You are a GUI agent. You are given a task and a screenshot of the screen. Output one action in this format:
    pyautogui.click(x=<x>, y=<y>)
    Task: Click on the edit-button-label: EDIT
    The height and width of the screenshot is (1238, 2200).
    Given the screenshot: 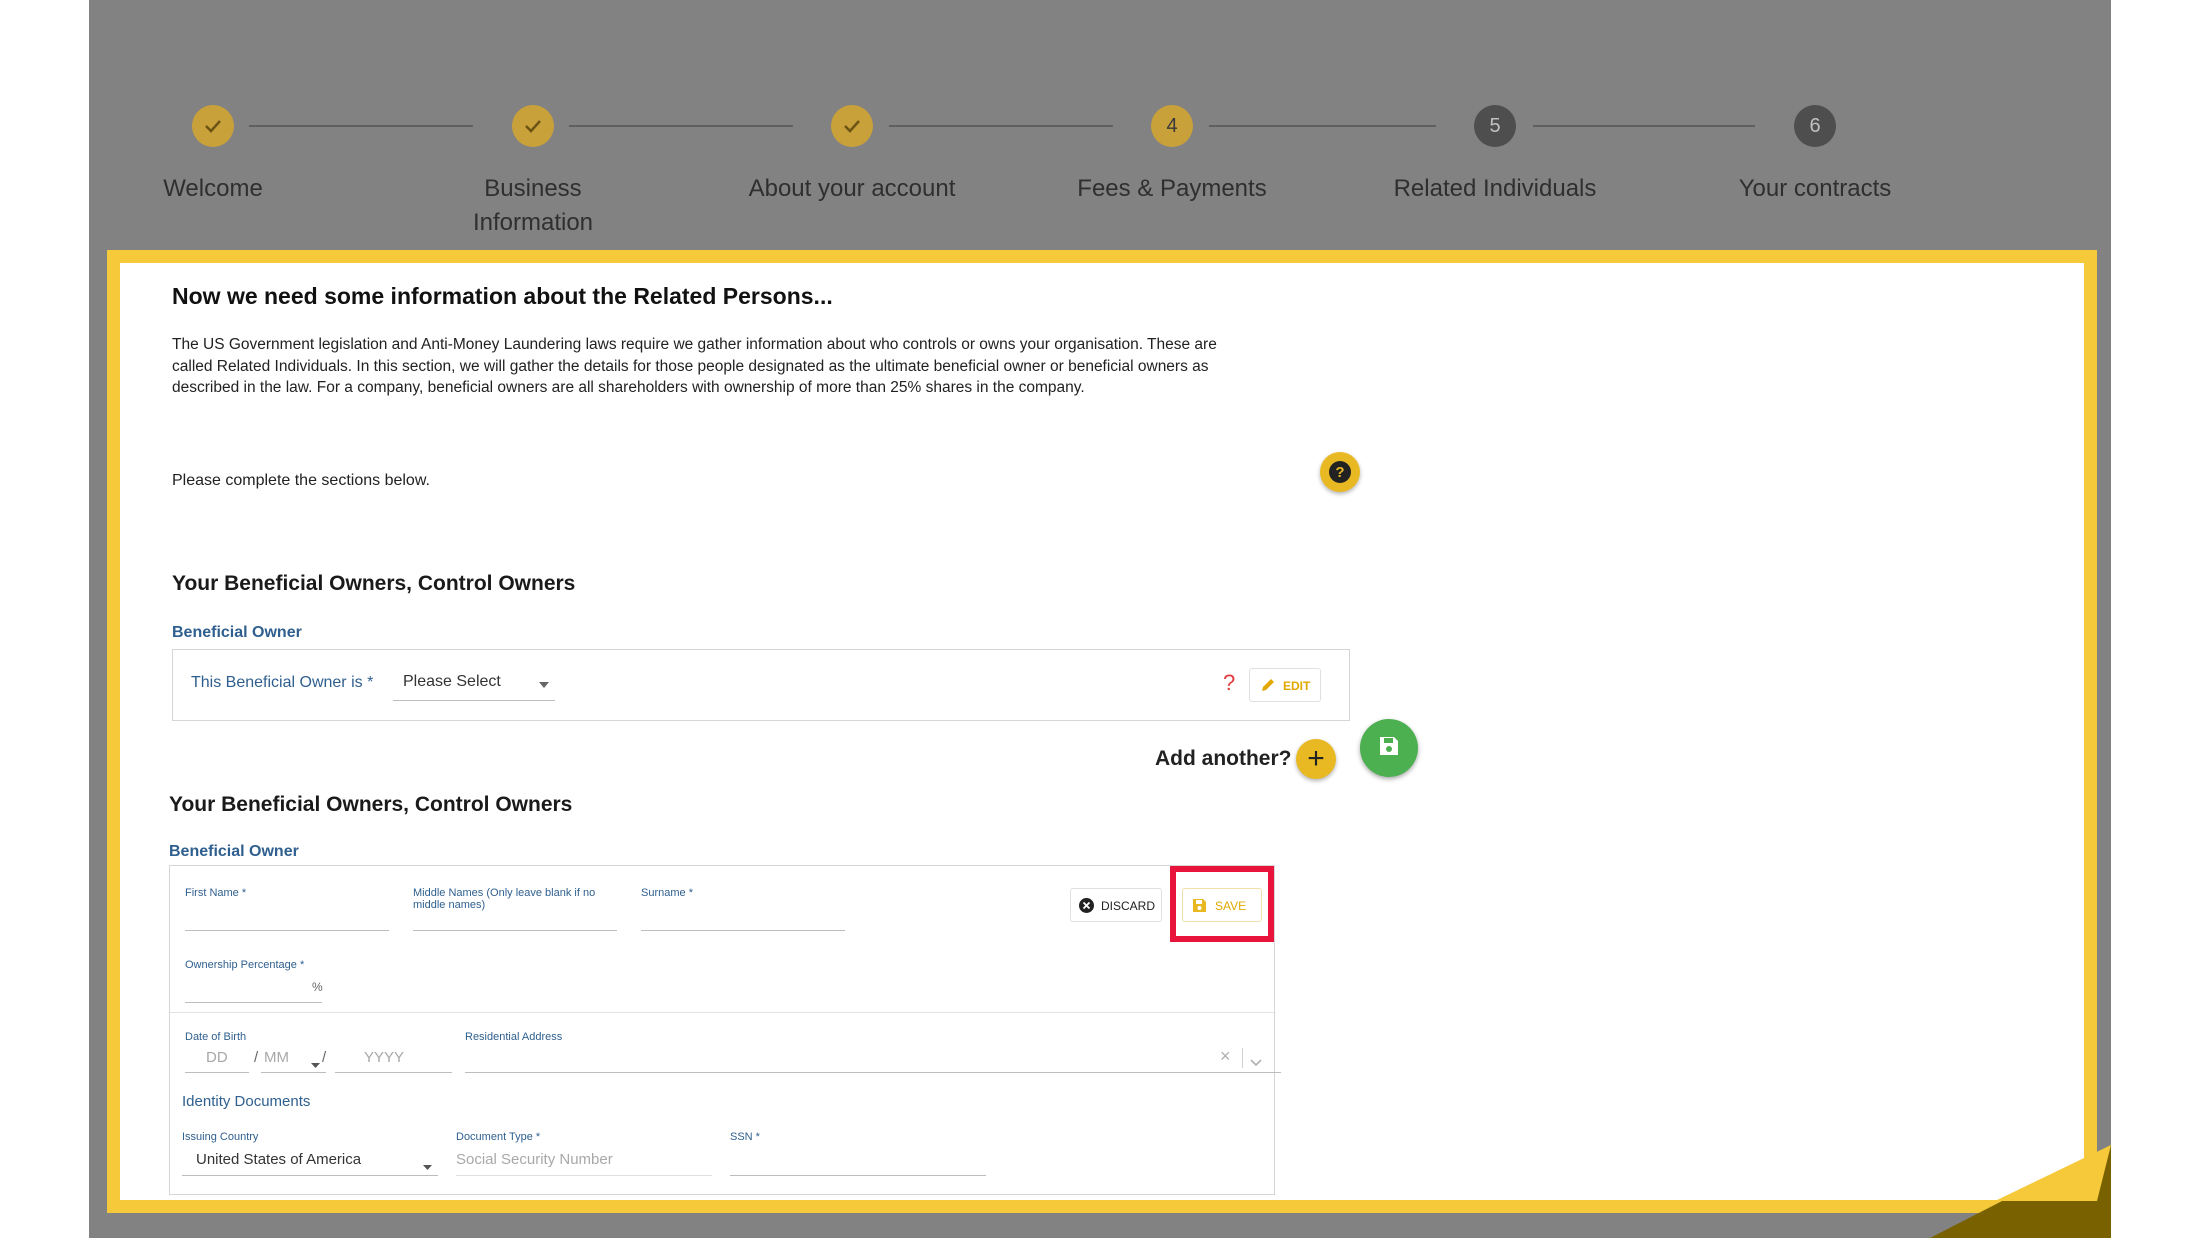 What is the action you would take?
    pyautogui.click(x=1297, y=686)
    